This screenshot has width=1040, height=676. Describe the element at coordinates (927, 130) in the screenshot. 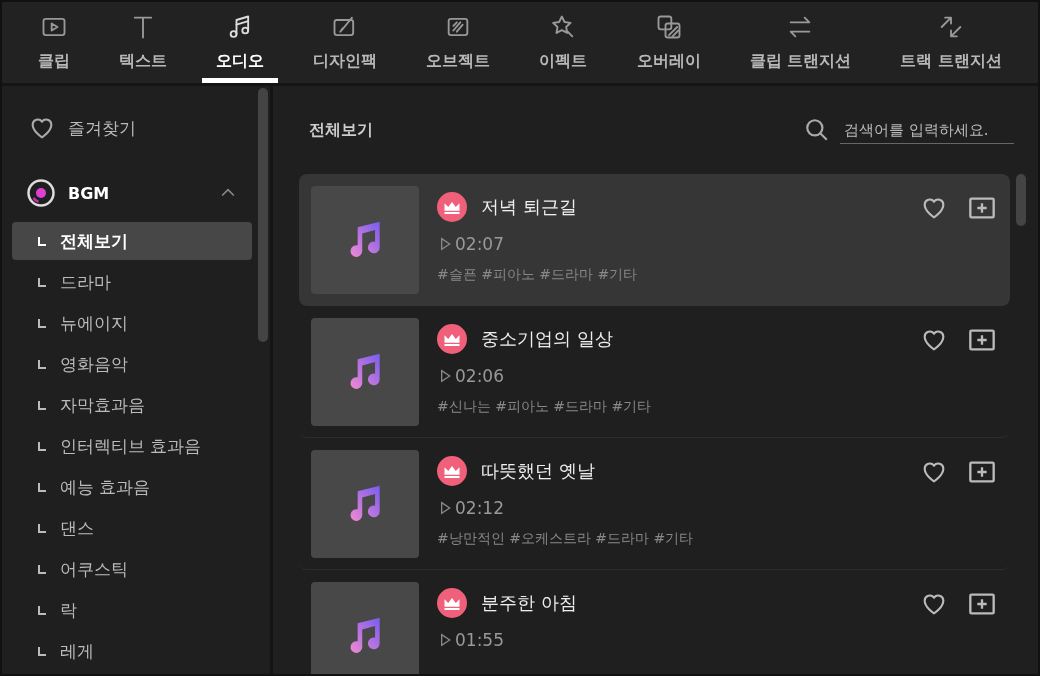

I see `search-field: 검색어를 입력하세요.` at that location.